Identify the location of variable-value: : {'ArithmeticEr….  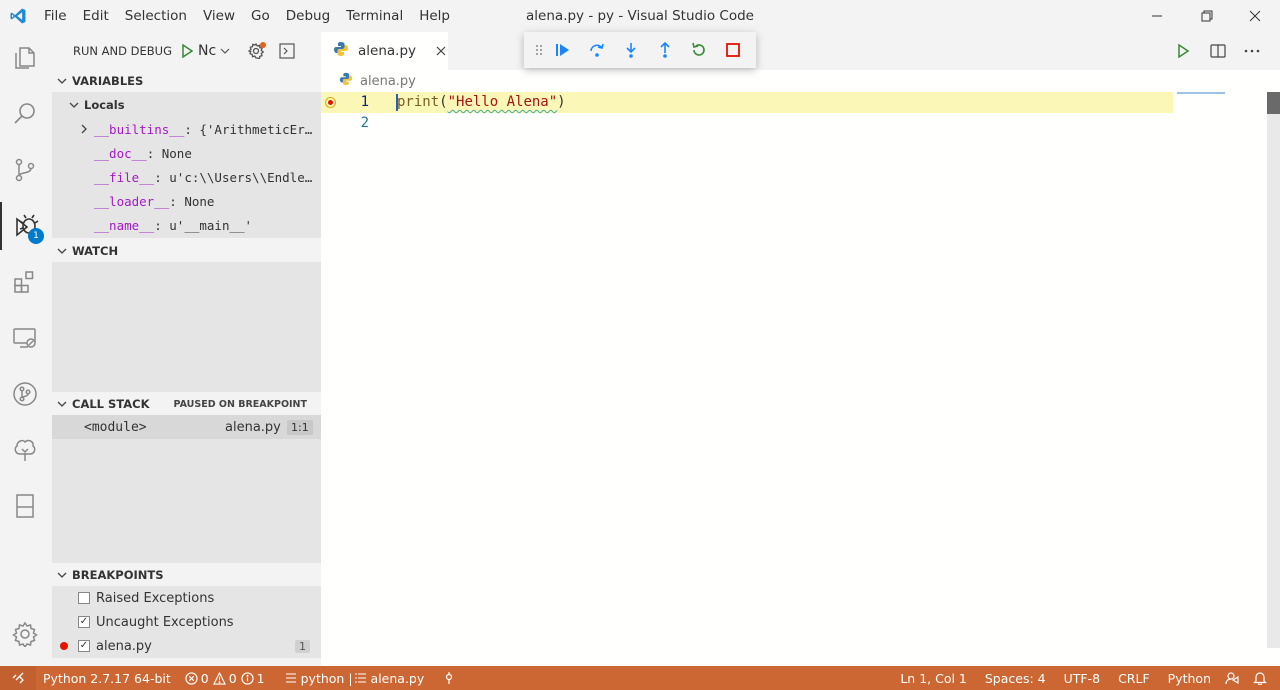
(248, 129).